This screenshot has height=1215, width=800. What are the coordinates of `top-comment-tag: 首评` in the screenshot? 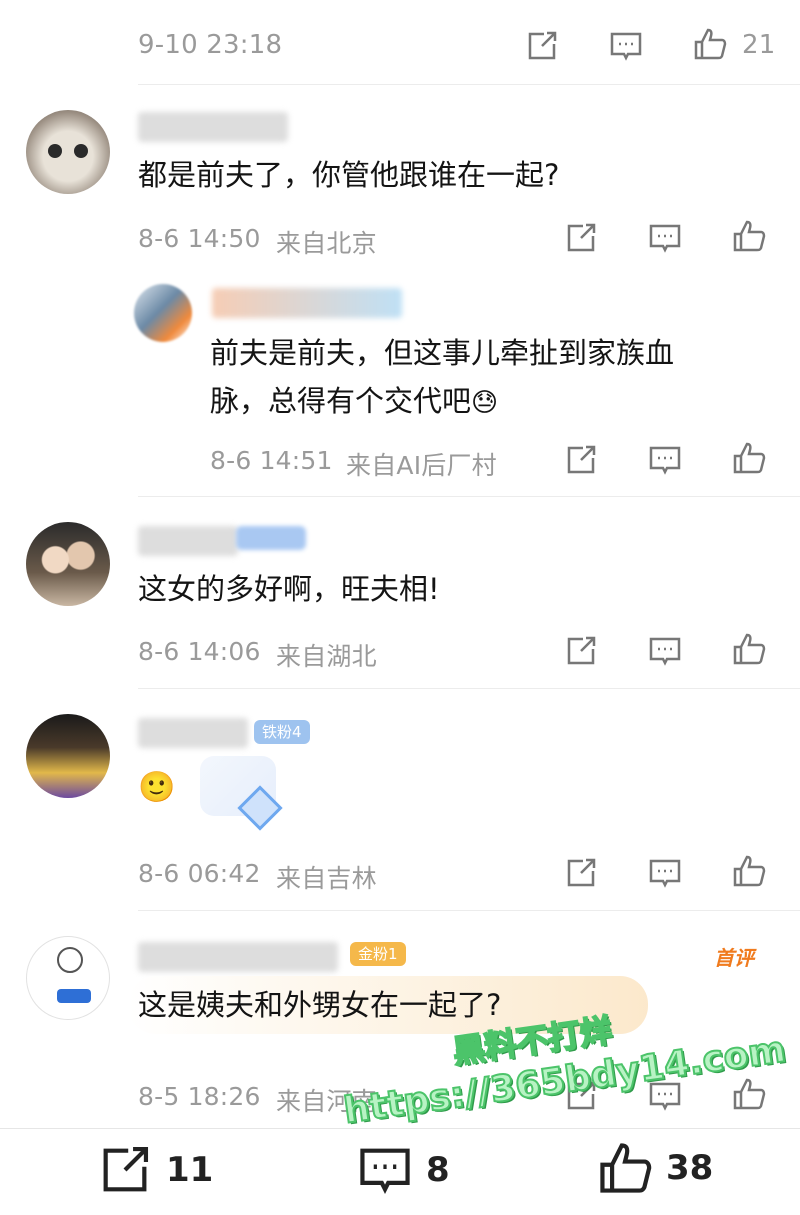 It's located at (734, 958).